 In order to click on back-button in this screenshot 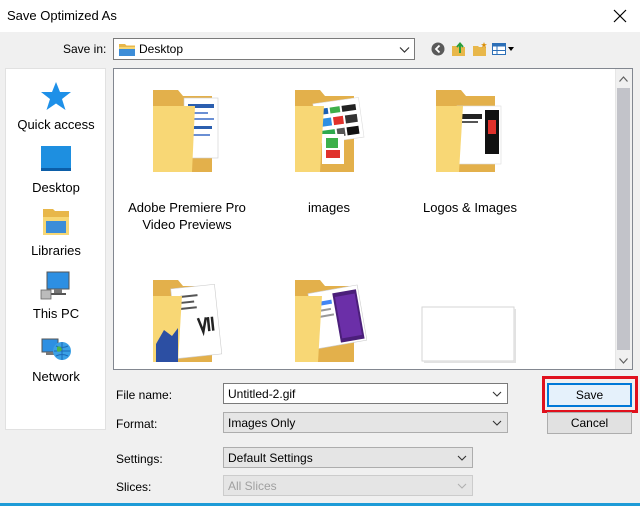, I will do `click(438, 49)`.